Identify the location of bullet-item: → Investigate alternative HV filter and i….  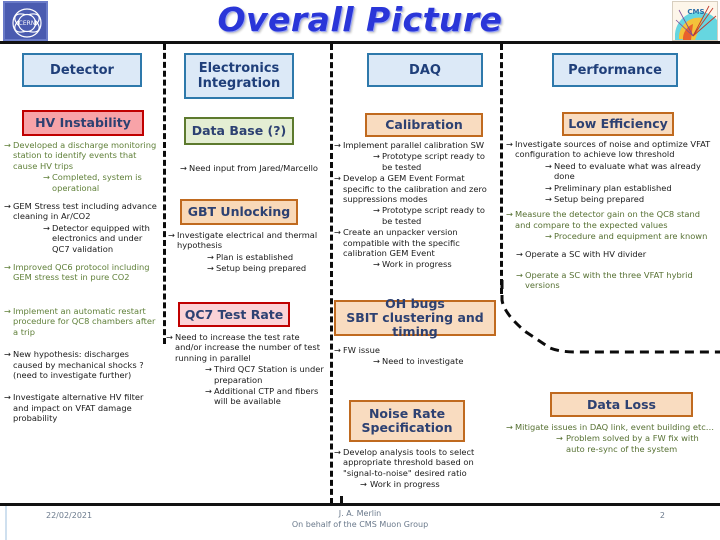
(74, 408).